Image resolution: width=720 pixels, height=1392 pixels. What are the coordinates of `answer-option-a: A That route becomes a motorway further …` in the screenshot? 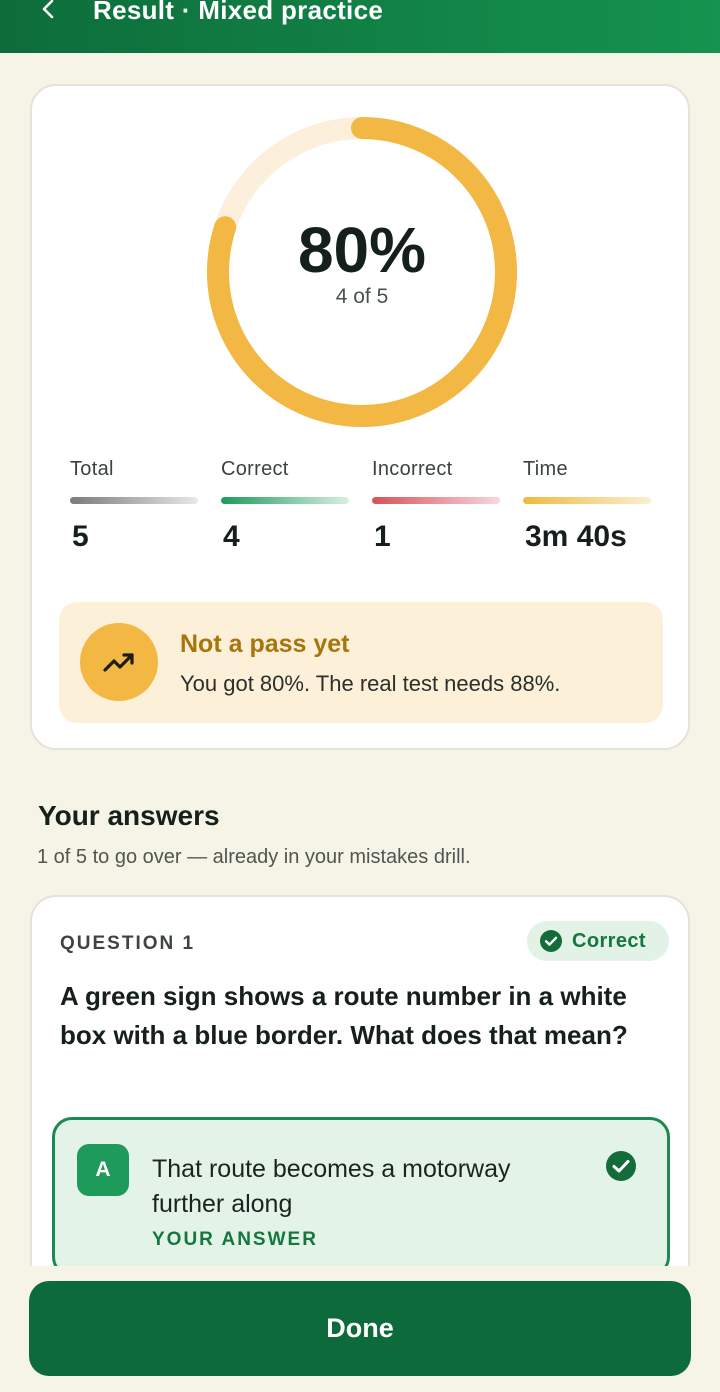 It's located at (361, 1197).